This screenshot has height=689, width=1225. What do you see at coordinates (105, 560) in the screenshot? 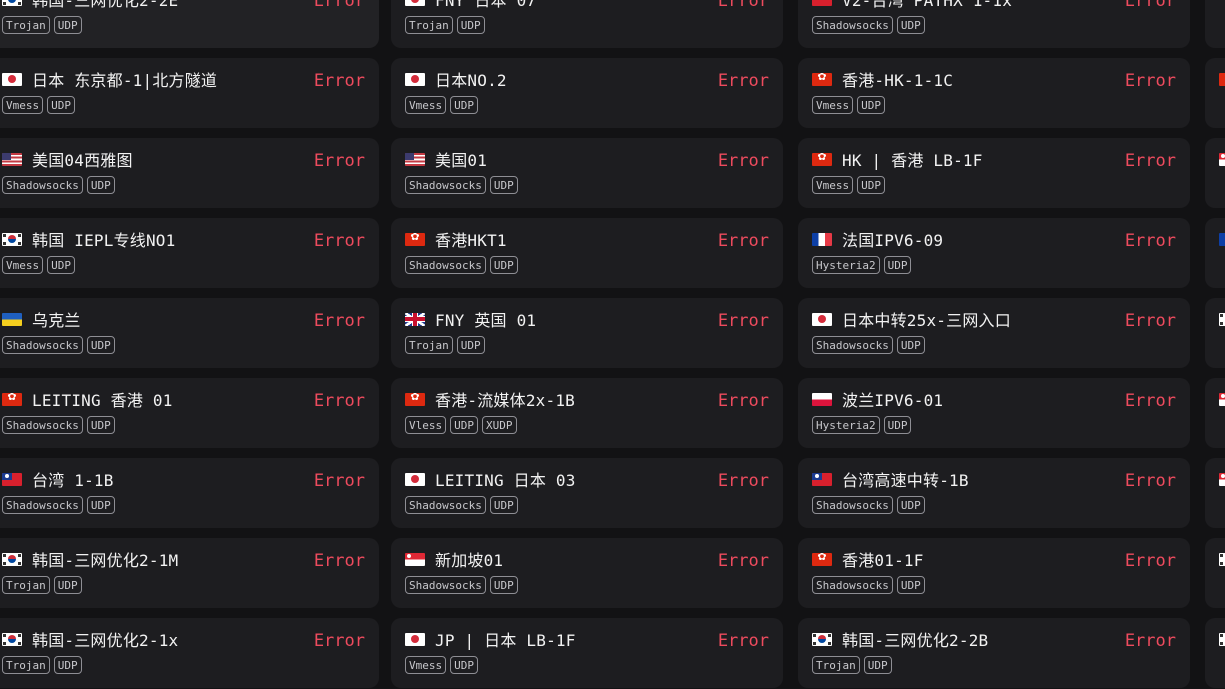
I see `proxy-node-name: 韩国-三网优化2-1M` at bounding box center [105, 560].